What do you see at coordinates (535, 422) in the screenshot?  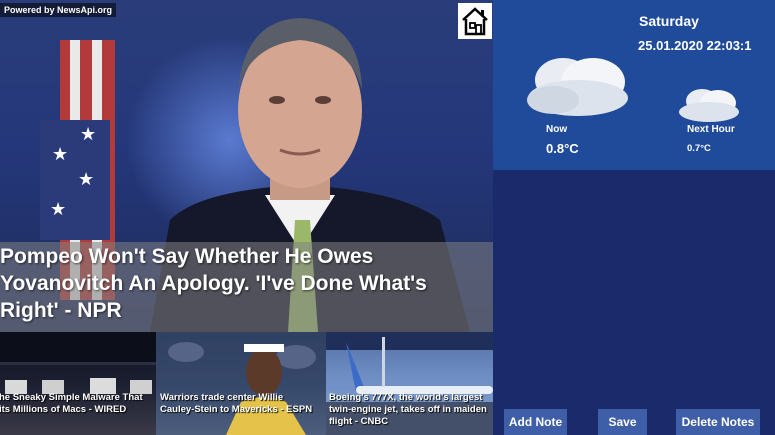 I see `add-note-button: Add Note` at bounding box center [535, 422].